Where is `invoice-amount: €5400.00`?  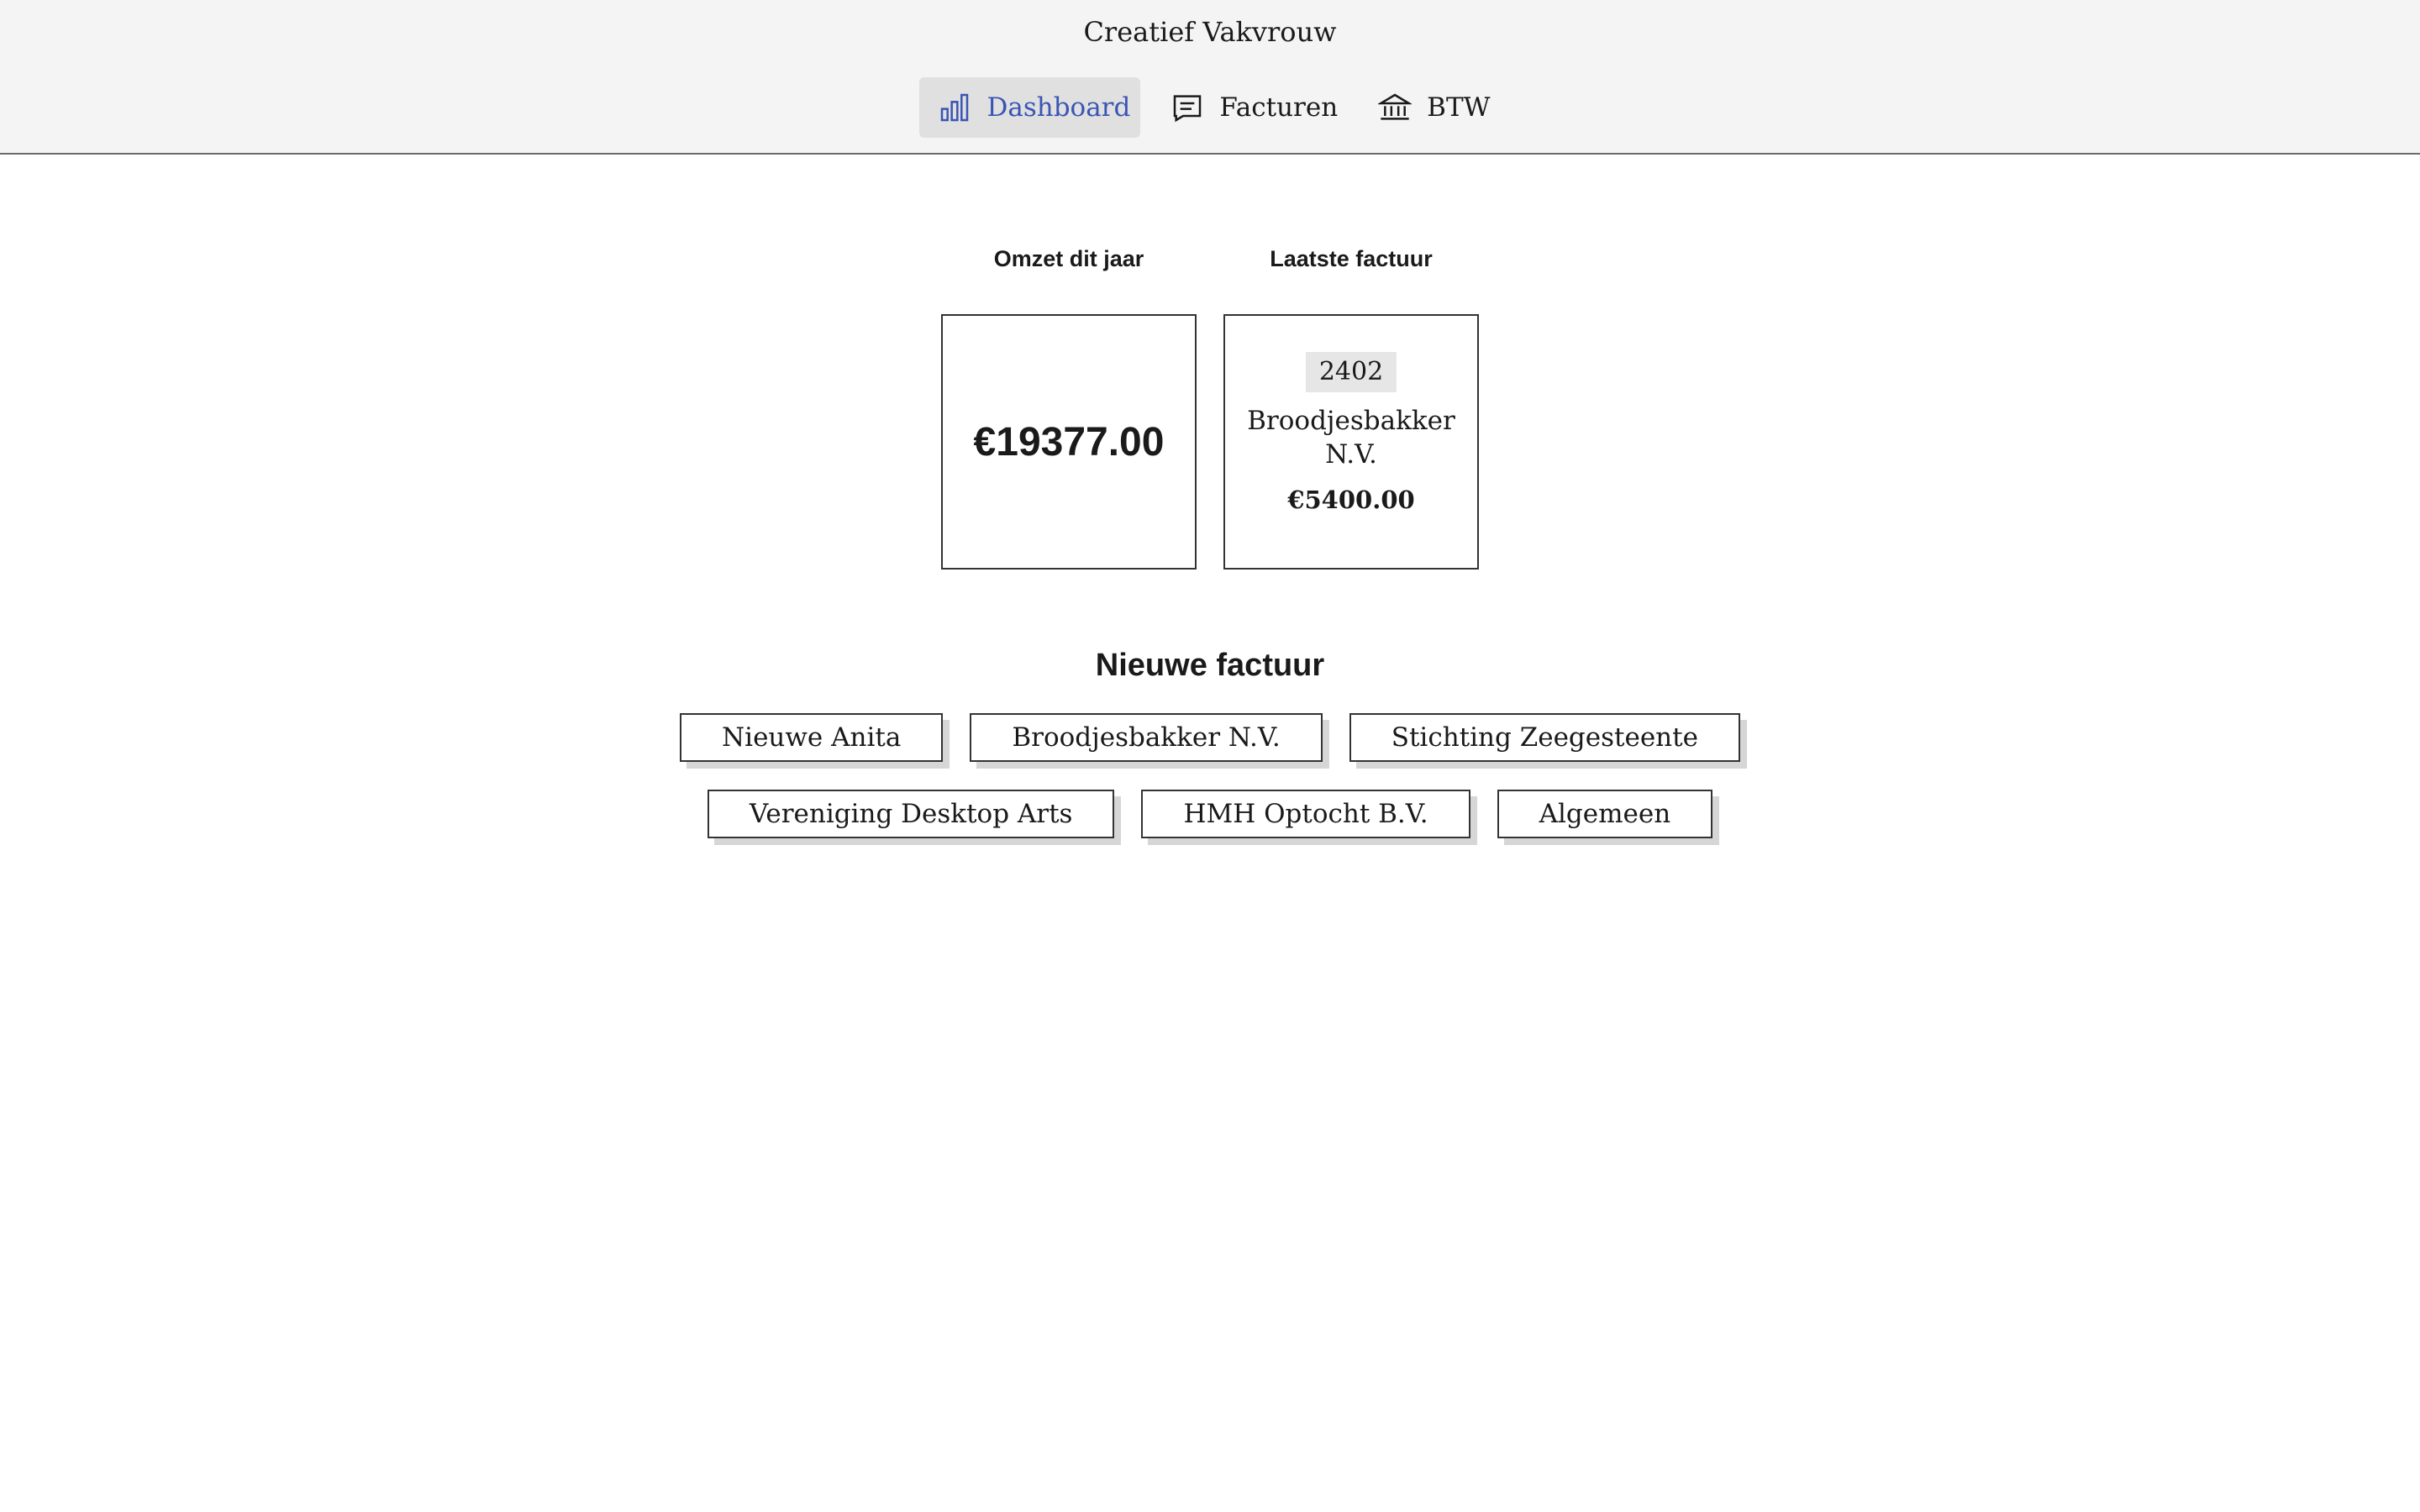 invoice-amount: €5400.00 is located at coordinates (1351, 500).